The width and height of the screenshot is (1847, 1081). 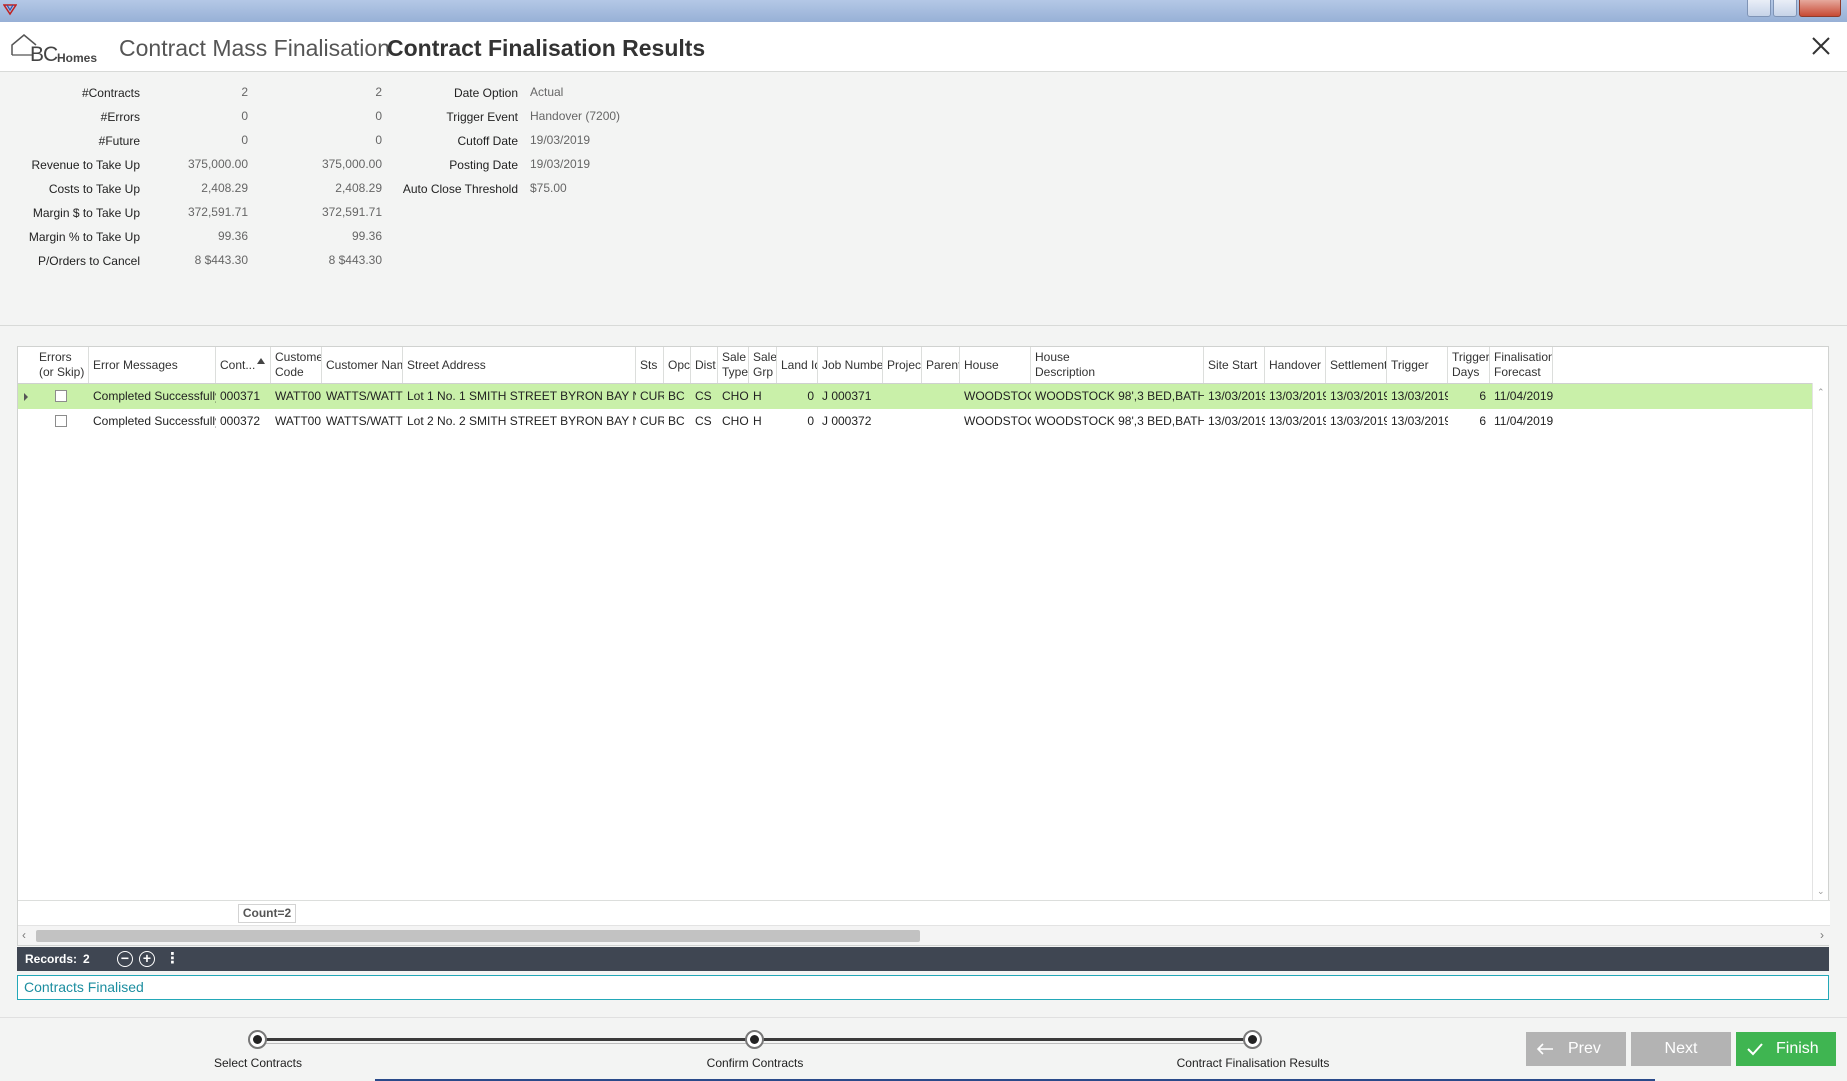 I want to click on vertical-scrollbar: ⌃ ⌄, so click(x=1820, y=641).